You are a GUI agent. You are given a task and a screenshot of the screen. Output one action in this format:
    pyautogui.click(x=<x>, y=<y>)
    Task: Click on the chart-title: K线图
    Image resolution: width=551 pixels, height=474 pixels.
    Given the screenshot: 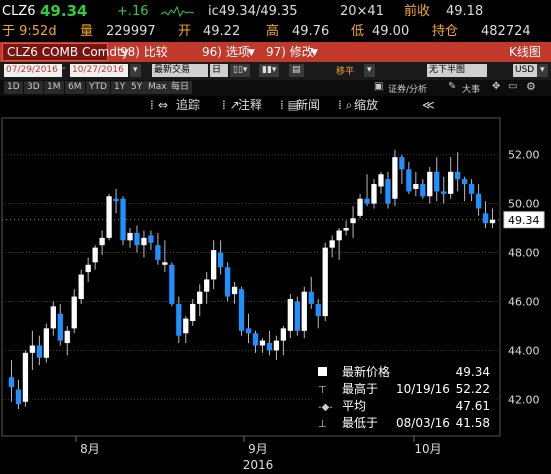 What is the action you would take?
    pyautogui.click(x=525, y=52)
    